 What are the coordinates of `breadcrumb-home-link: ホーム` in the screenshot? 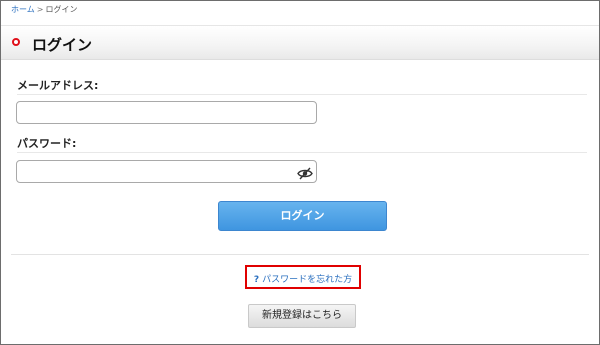 It's located at (23, 9).